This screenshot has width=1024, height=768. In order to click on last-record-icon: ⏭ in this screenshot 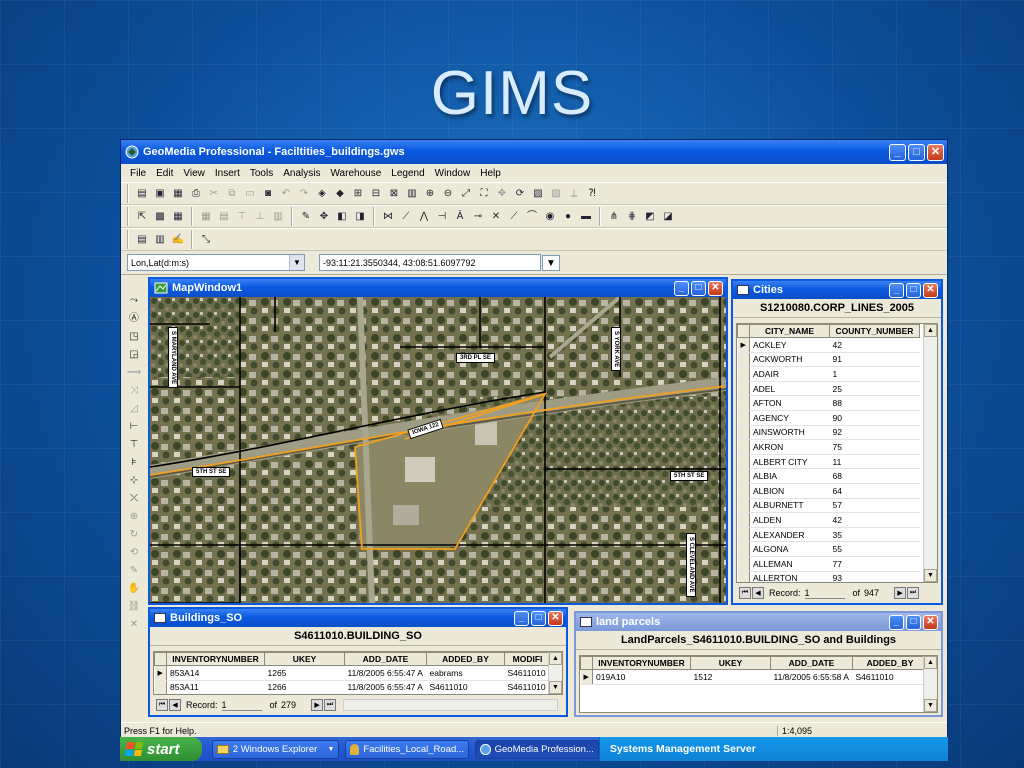, I will do `click(330, 705)`.